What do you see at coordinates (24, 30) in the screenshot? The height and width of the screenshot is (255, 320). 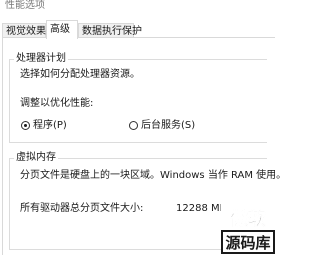 I see `tab-visual-effects: 视觉效果` at bounding box center [24, 30].